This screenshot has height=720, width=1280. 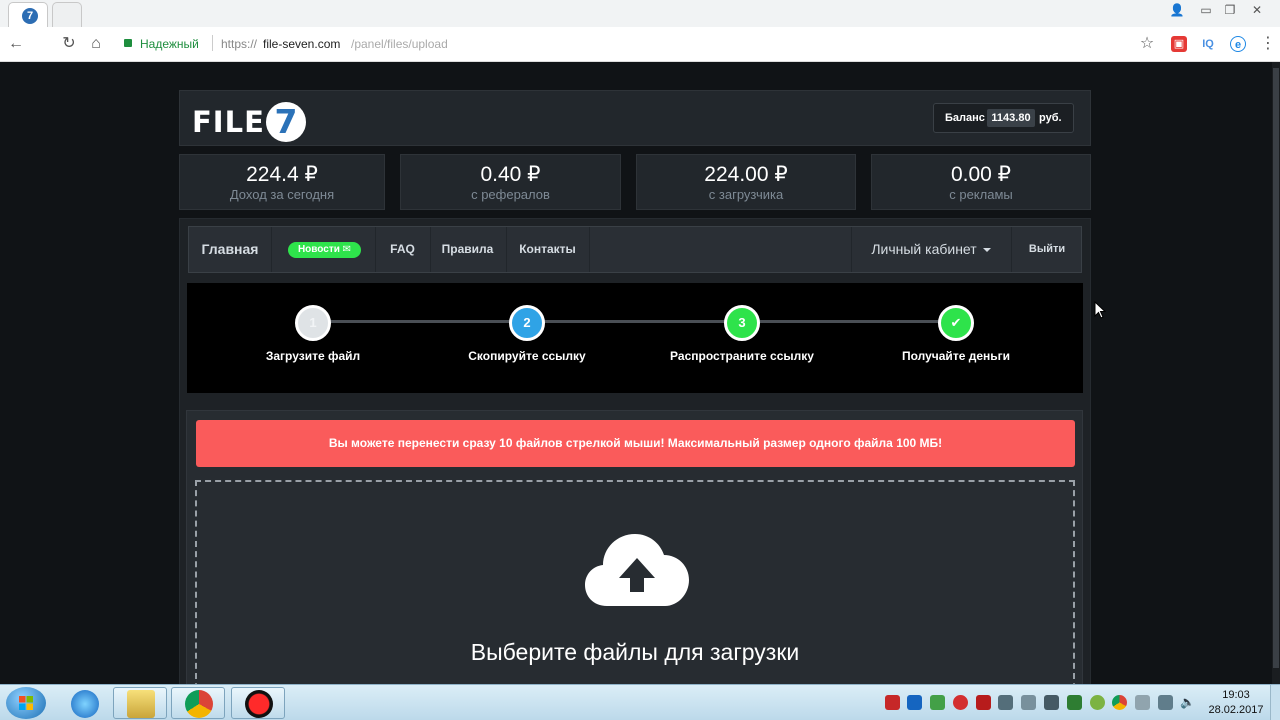 What do you see at coordinates (1179, 44) in the screenshot?
I see `extension-red-icon: ▣` at bounding box center [1179, 44].